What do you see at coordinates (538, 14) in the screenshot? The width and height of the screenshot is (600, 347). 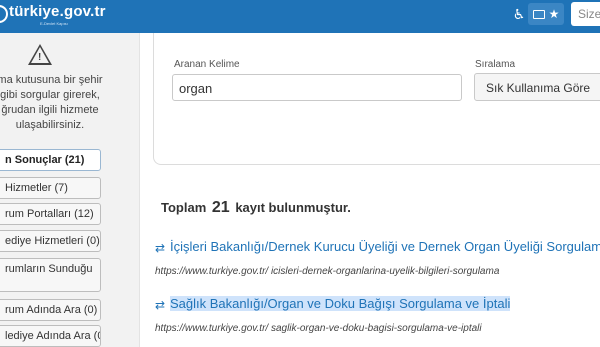 I see `id-card-icon` at bounding box center [538, 14].